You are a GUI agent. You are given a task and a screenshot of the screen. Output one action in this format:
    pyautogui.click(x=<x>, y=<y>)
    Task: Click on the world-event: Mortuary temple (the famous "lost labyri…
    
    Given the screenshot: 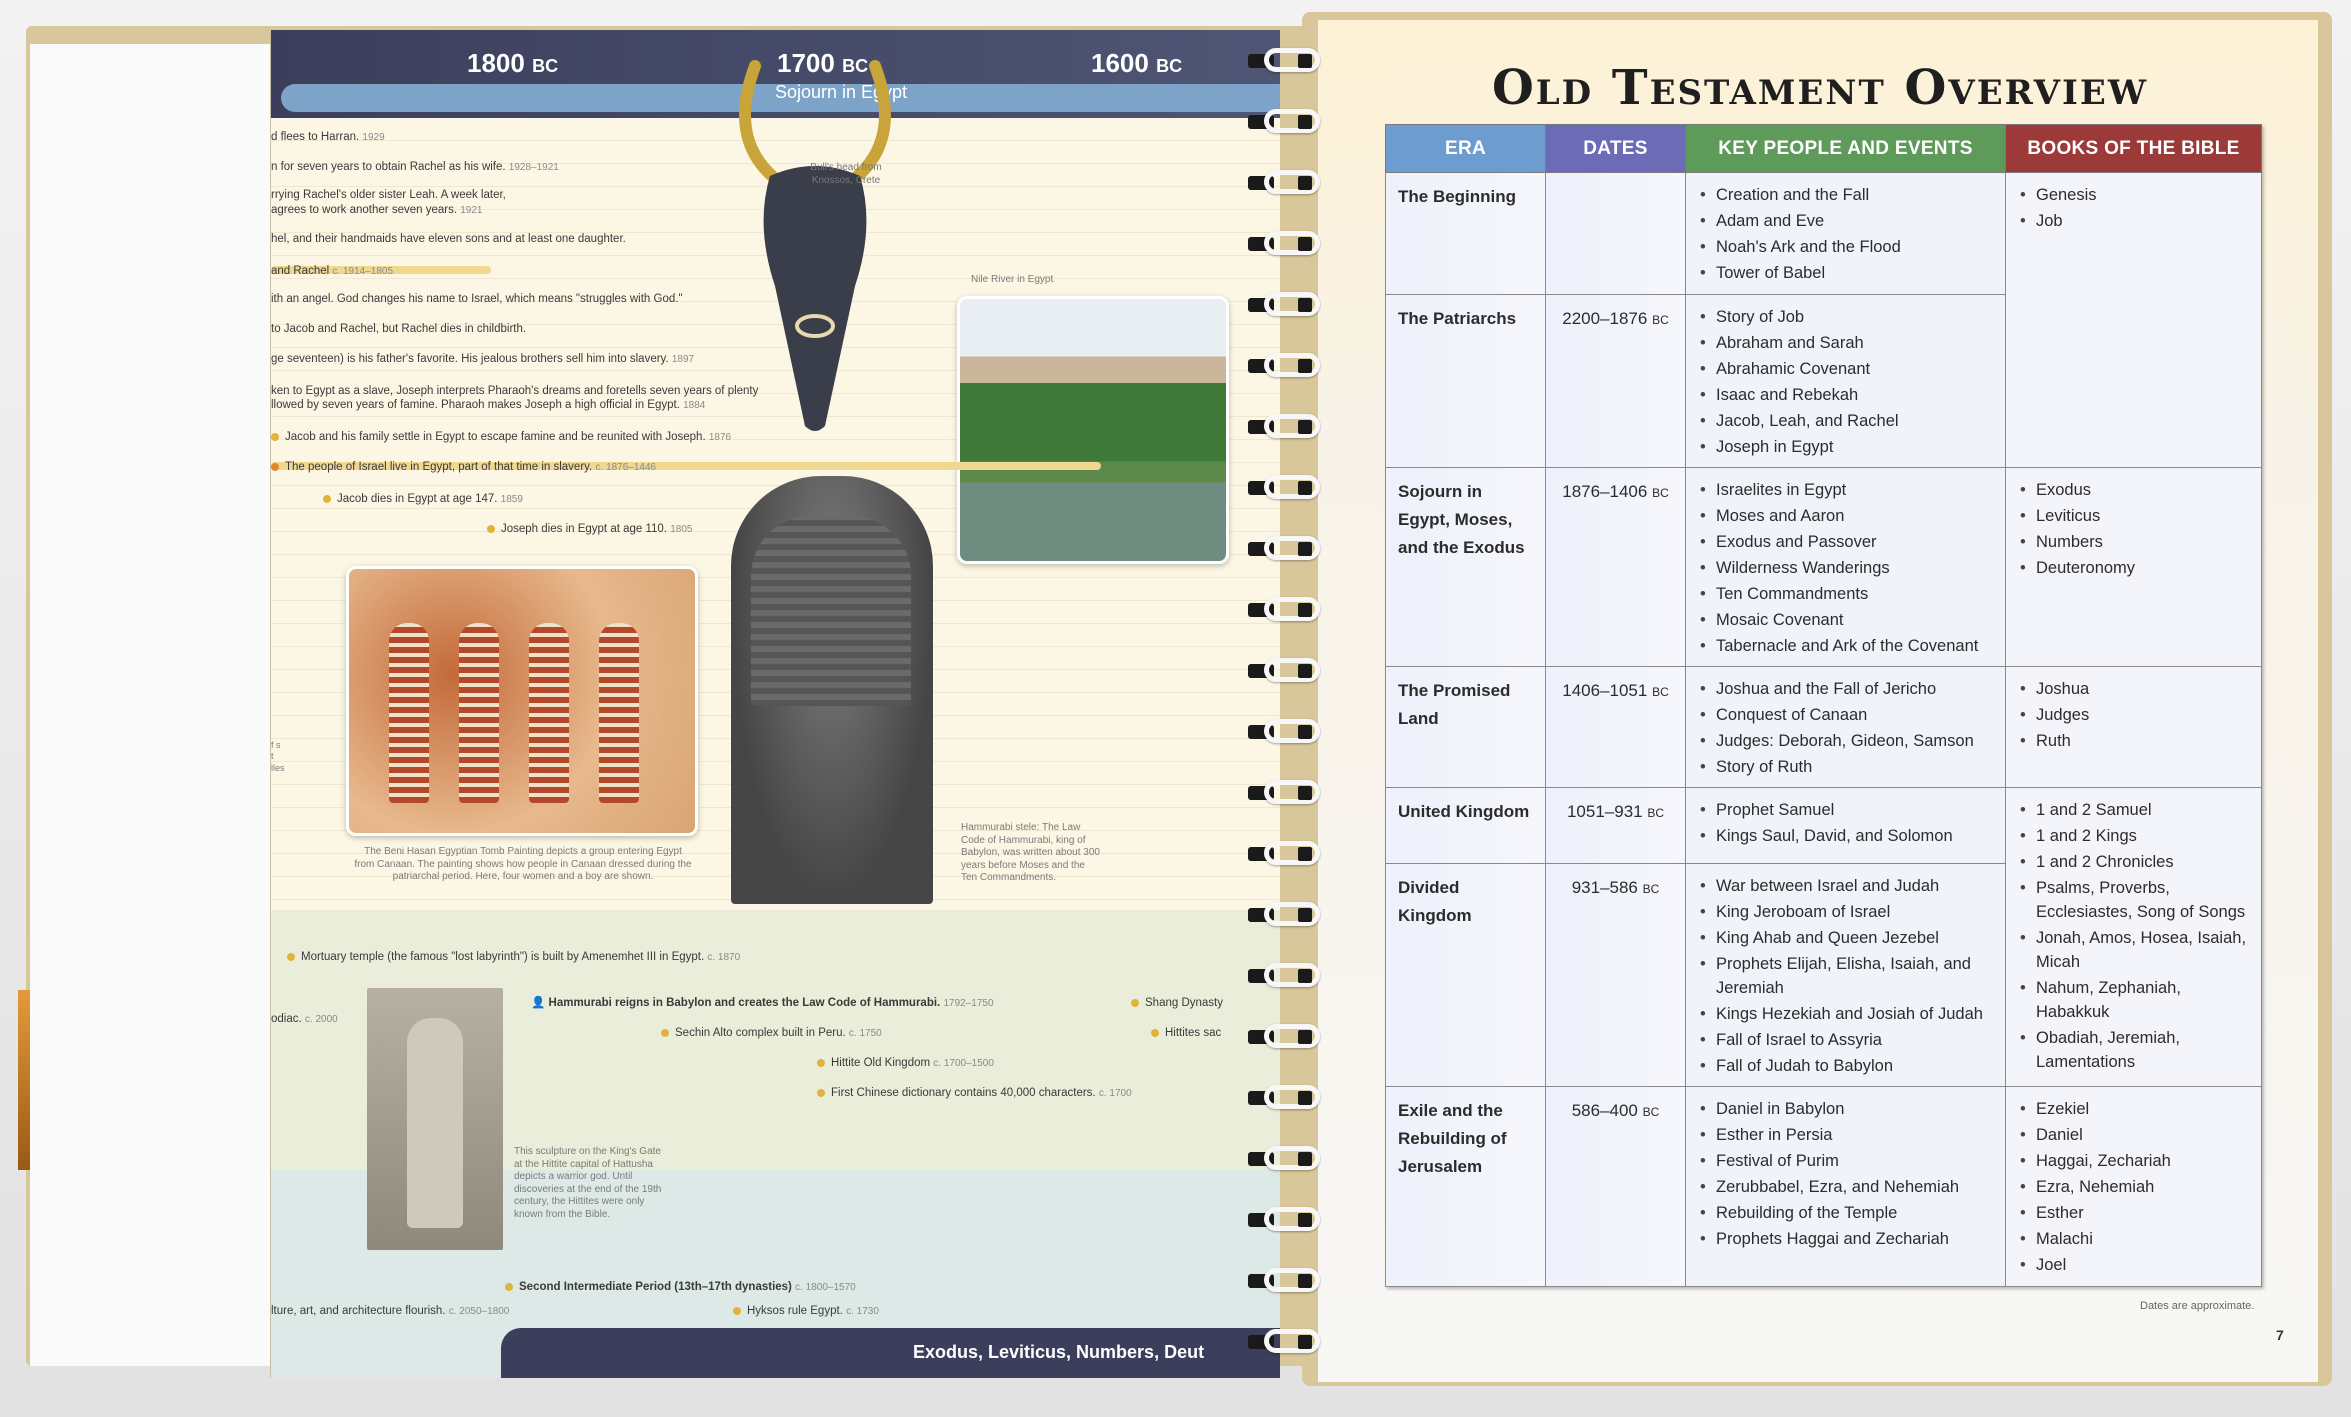 What is the action you would take?
    pyautogui.click(x=513, y=957)
    